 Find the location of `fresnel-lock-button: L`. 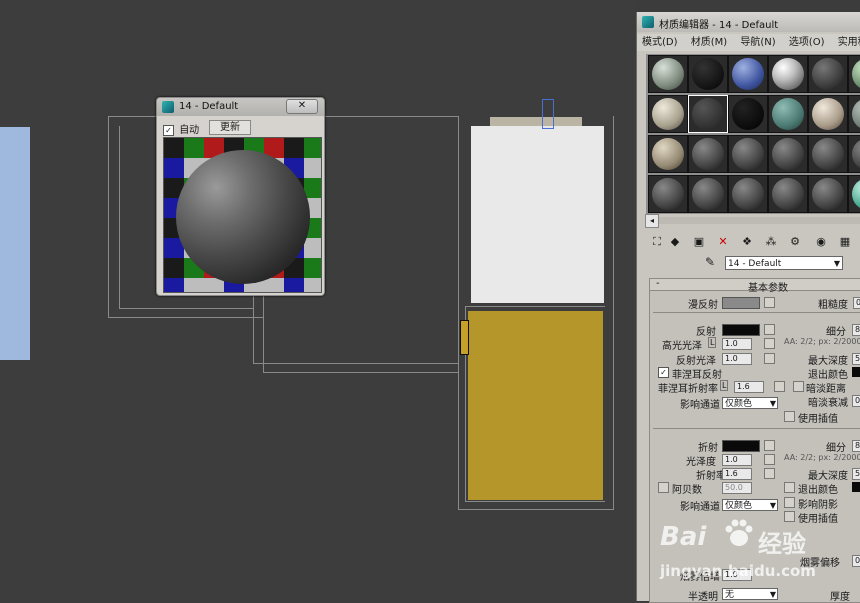

fresnel-lock-button: L is located at coordinates (724, 385).